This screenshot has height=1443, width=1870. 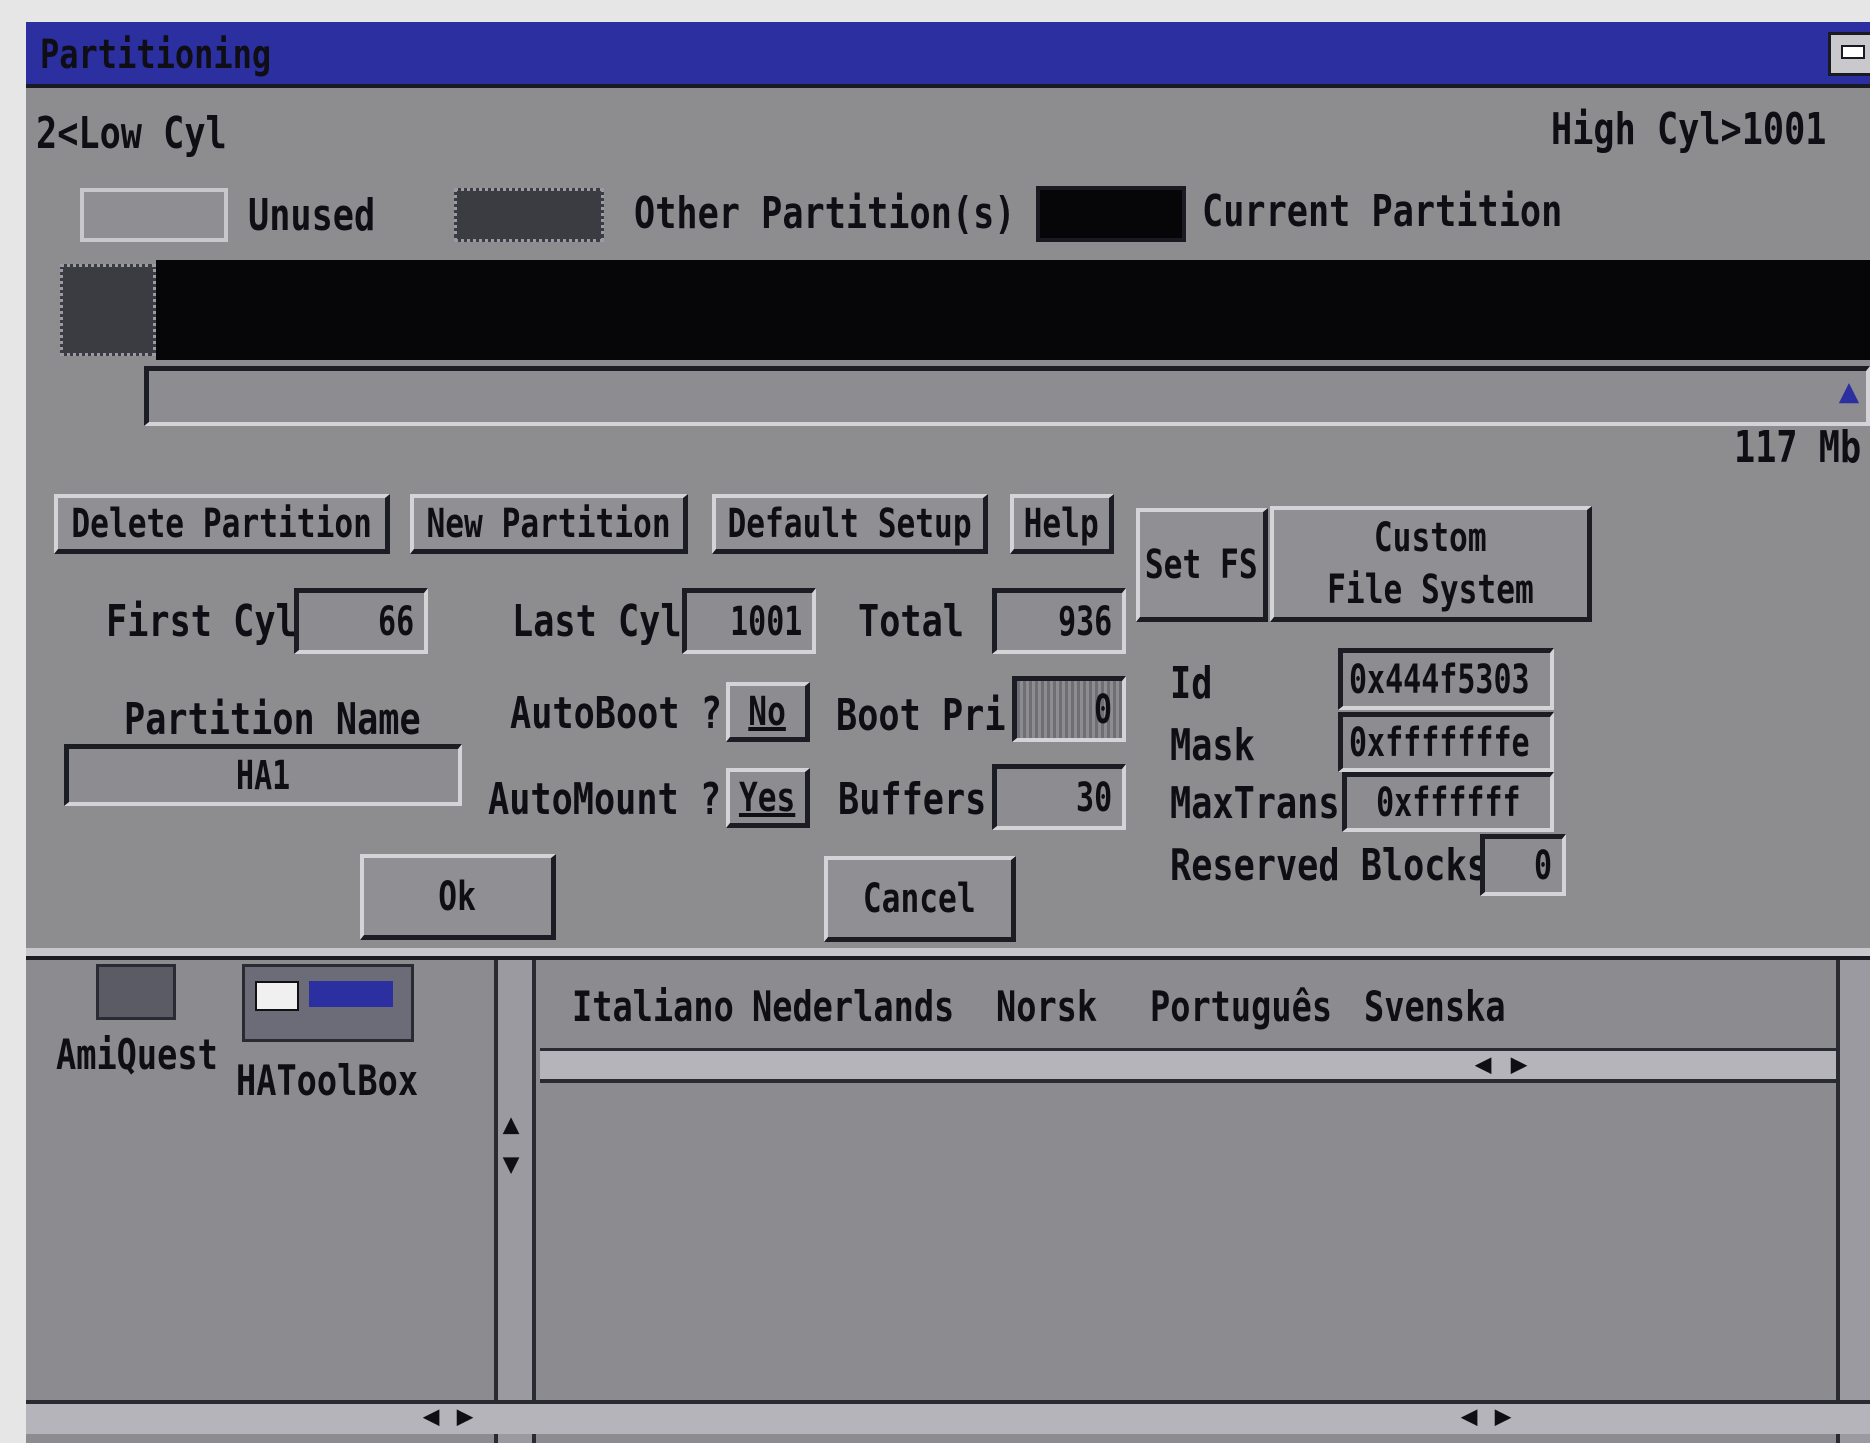 I want to click on partition-name-label: Partition Name, so click(x=272, y=719).